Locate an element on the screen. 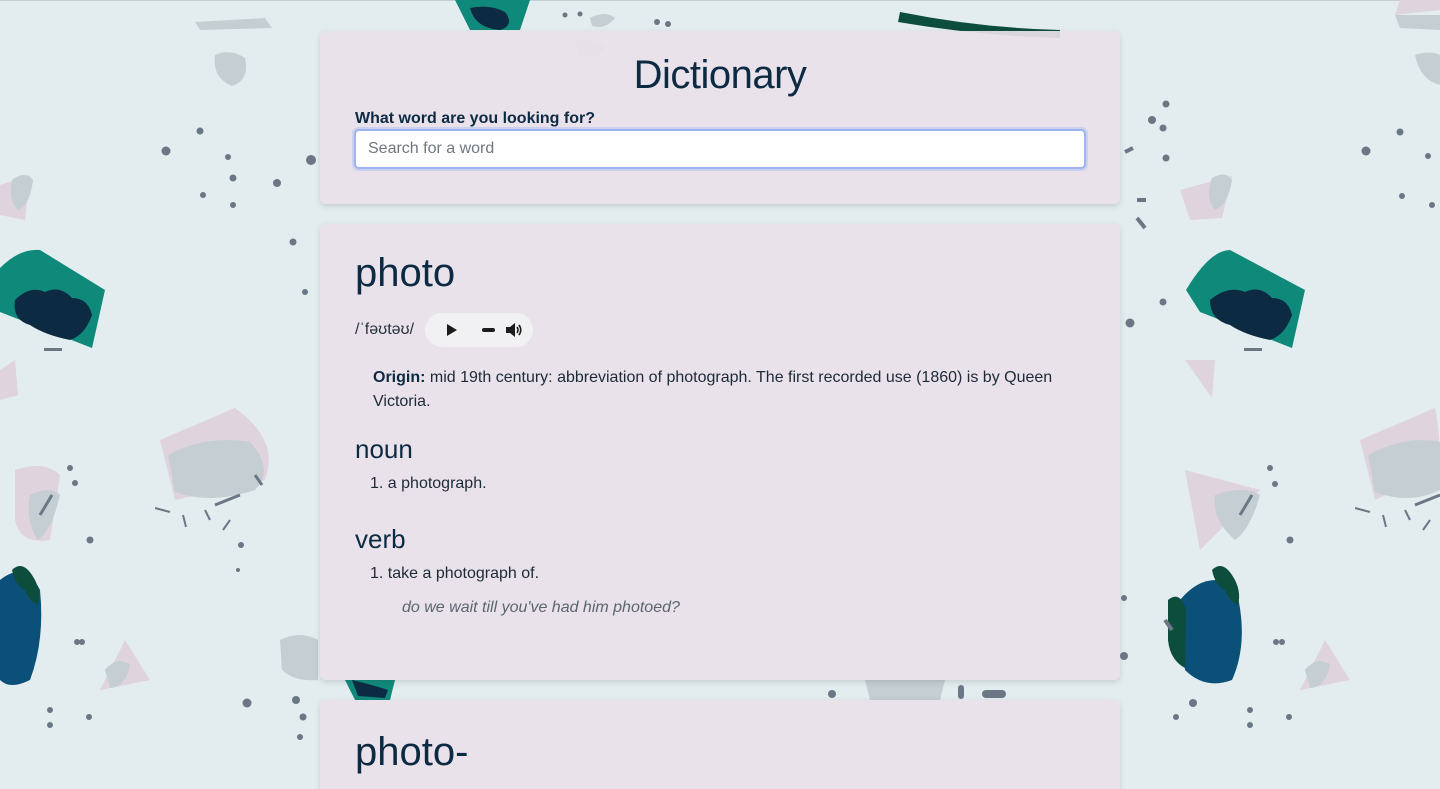 This screenshot has width=1440, height=789. play-icon is located at coordinates (452, 330).